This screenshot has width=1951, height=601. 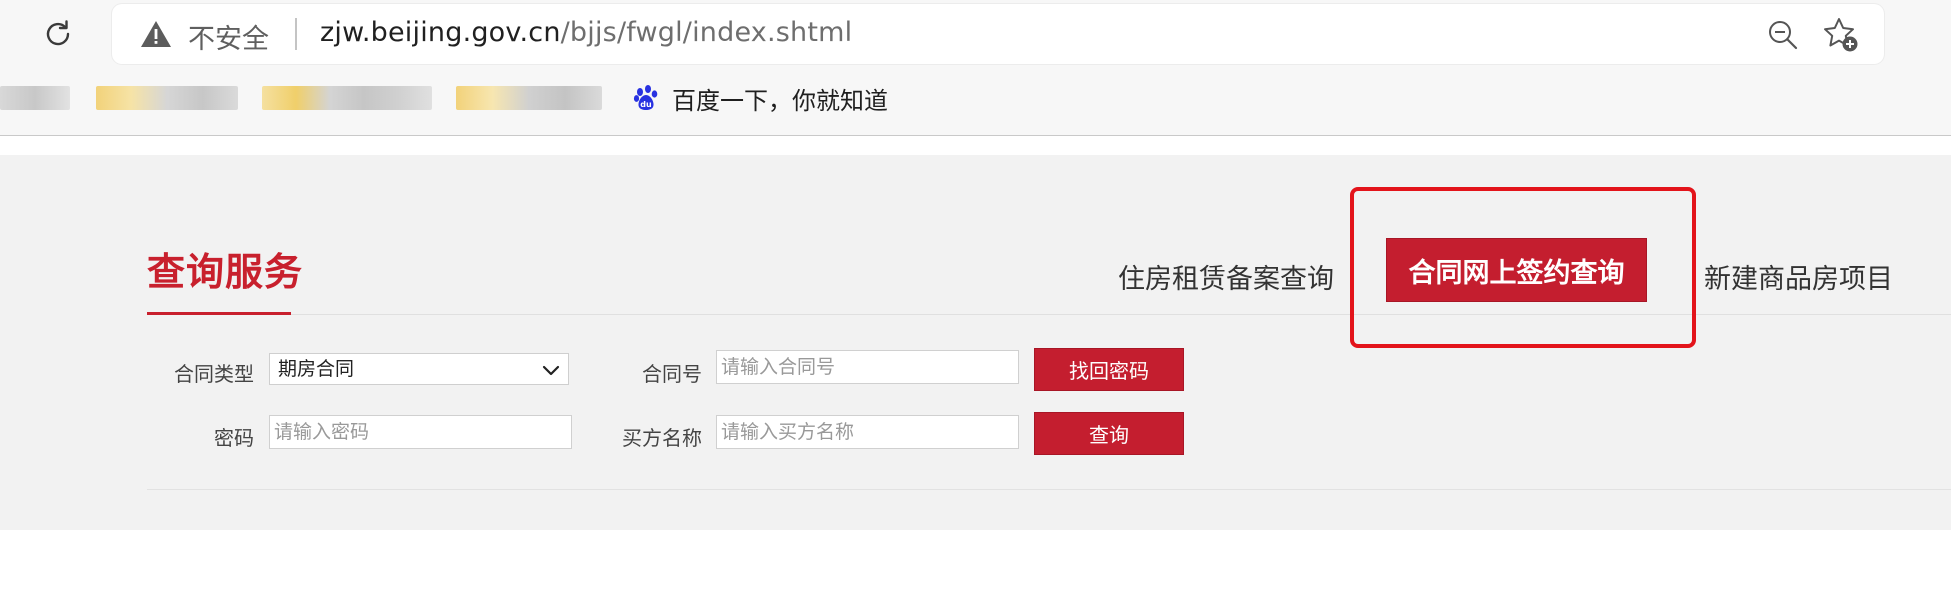 I want to click on password-input: 请输入密码, so click(x=420, y=432).